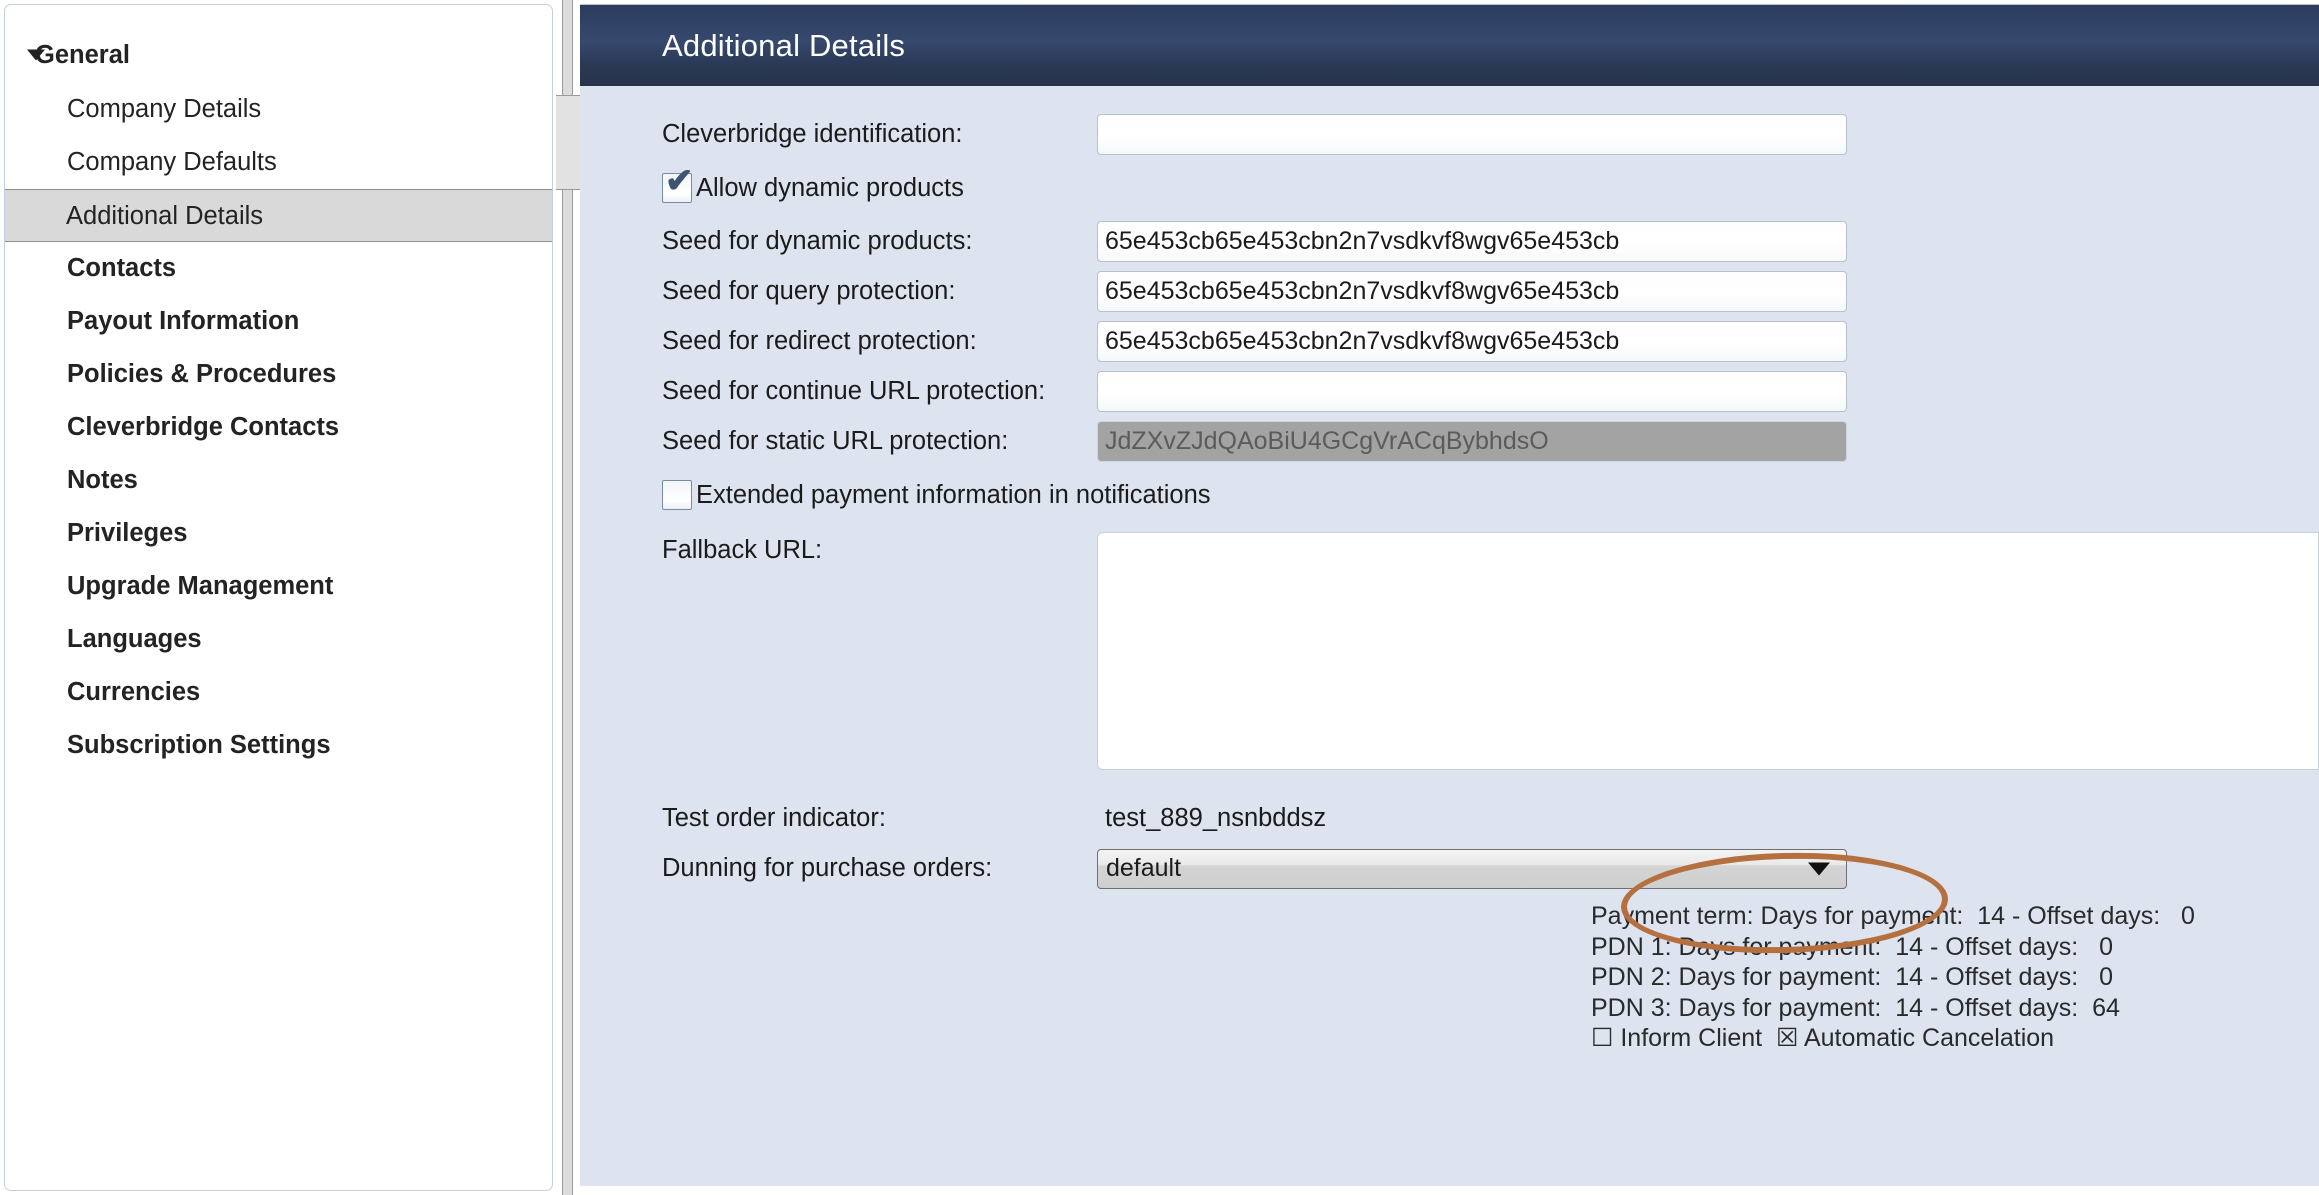 The height and width of the screenshot is (1195, 2319). I want to click on label-test-order-indicator: Test order indicator:, so click(774, 818).